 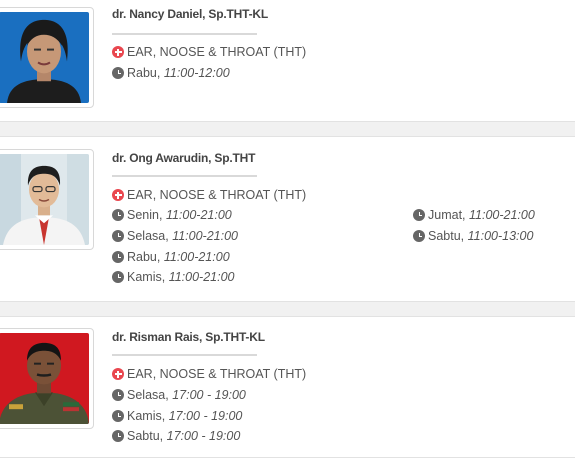 I want to click on schedule-item: Senin, 11:00-21:00, so click(x=172, y=215).